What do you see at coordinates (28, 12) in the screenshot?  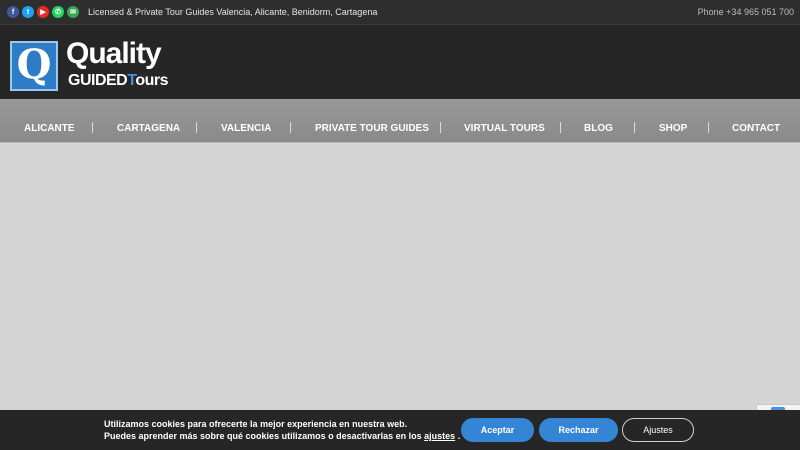 I see `twitter-icon: t` at bounding box center [28, 12].